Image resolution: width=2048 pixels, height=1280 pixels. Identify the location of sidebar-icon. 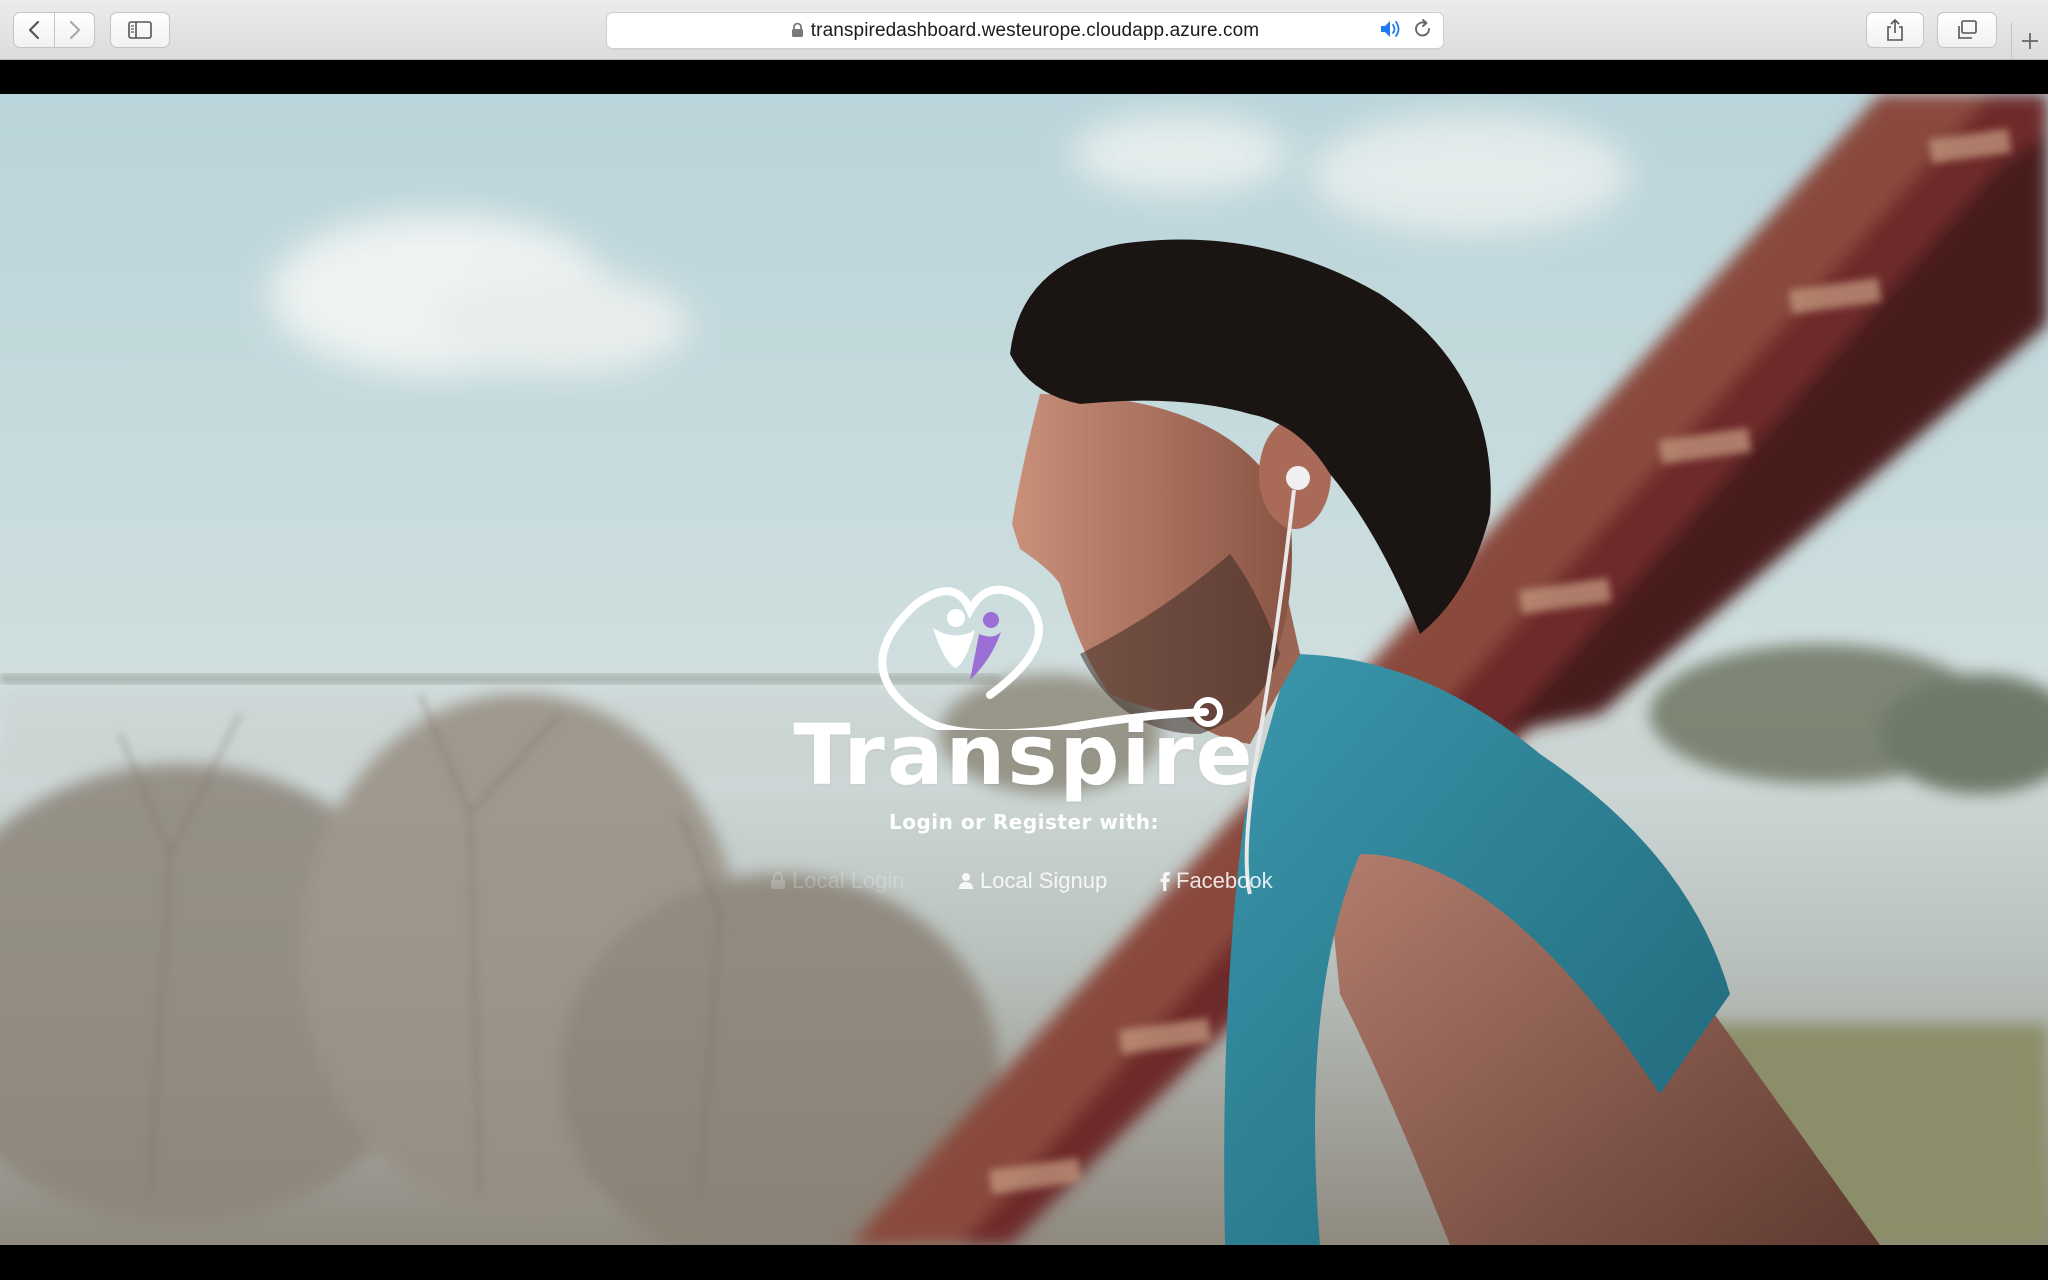
(140, 30).